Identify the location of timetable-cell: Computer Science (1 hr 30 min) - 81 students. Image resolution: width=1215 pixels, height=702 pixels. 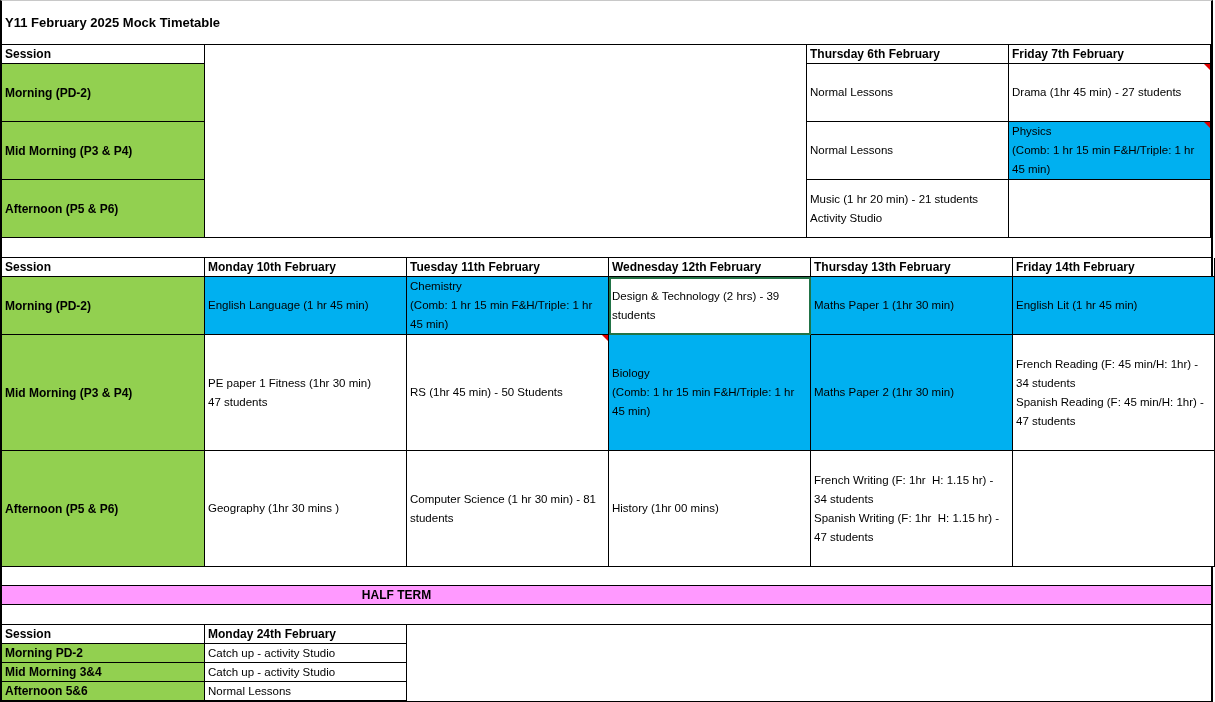
(508, 509).